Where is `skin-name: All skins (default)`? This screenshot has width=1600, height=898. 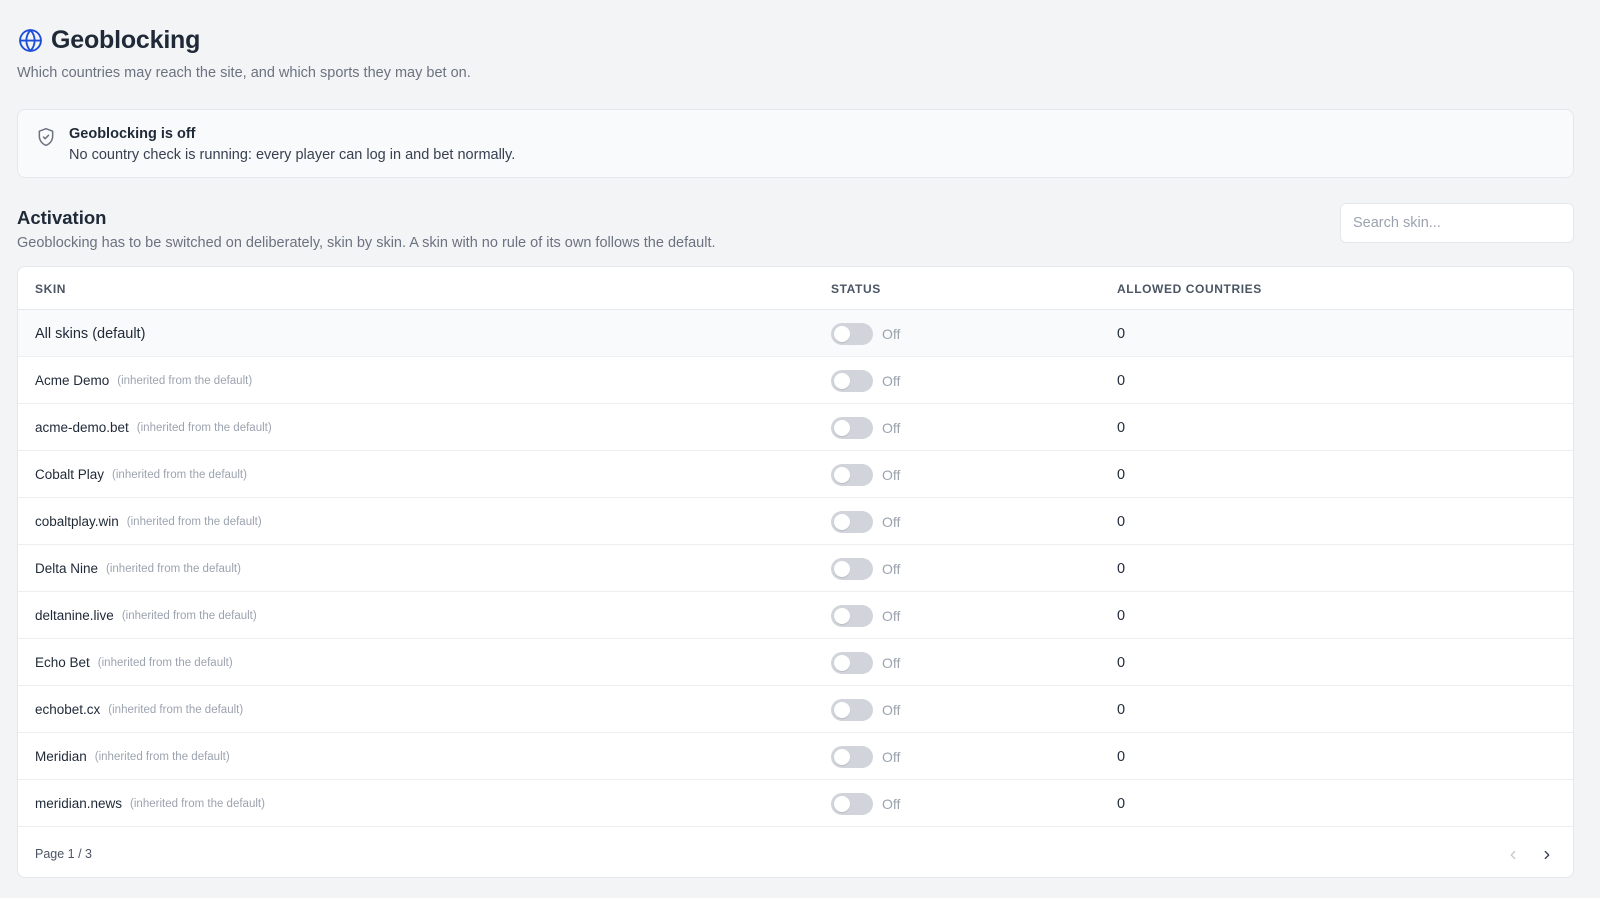 skin-name: All skins (default) is located at coordinates (90, 333).